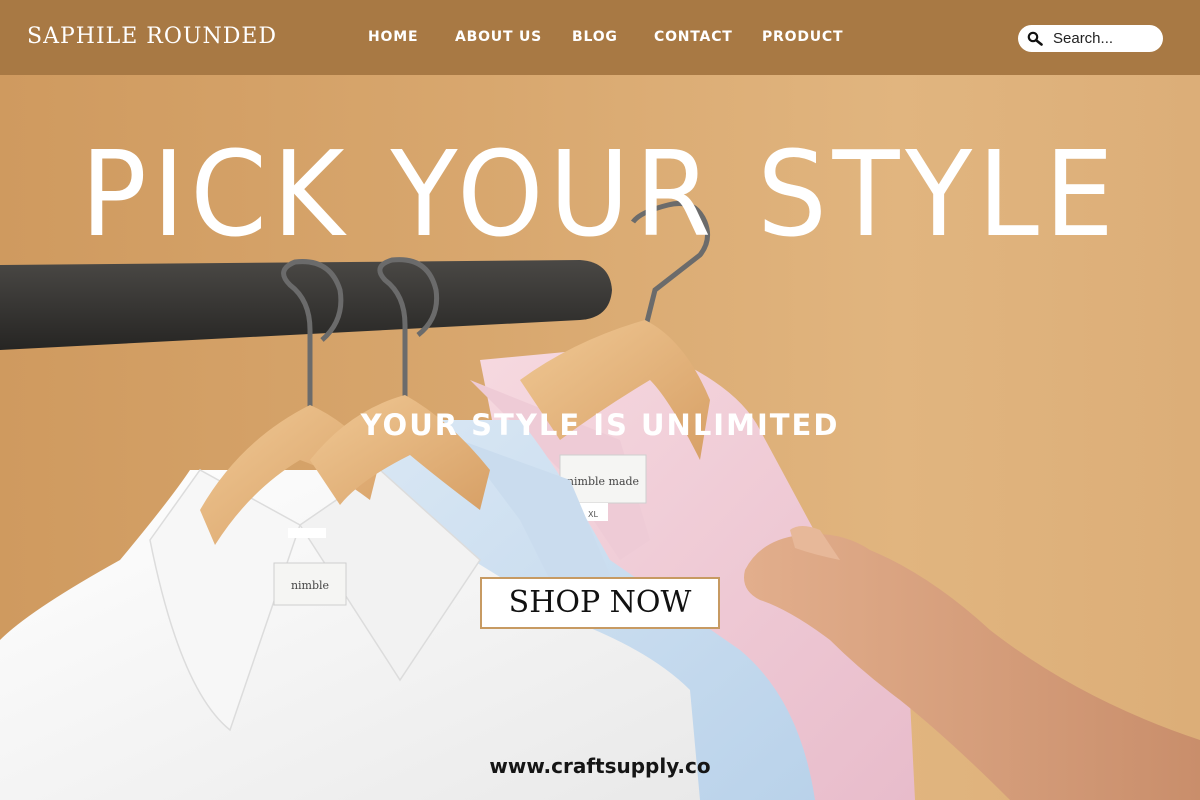 This screenshot has width=1200, height=800. What do you see at coordinates (600, 425) in the screenshot?
I see `hero-subtitle: YOUR STYLE IS UNLIMITED` at bounding box center [600, 425].